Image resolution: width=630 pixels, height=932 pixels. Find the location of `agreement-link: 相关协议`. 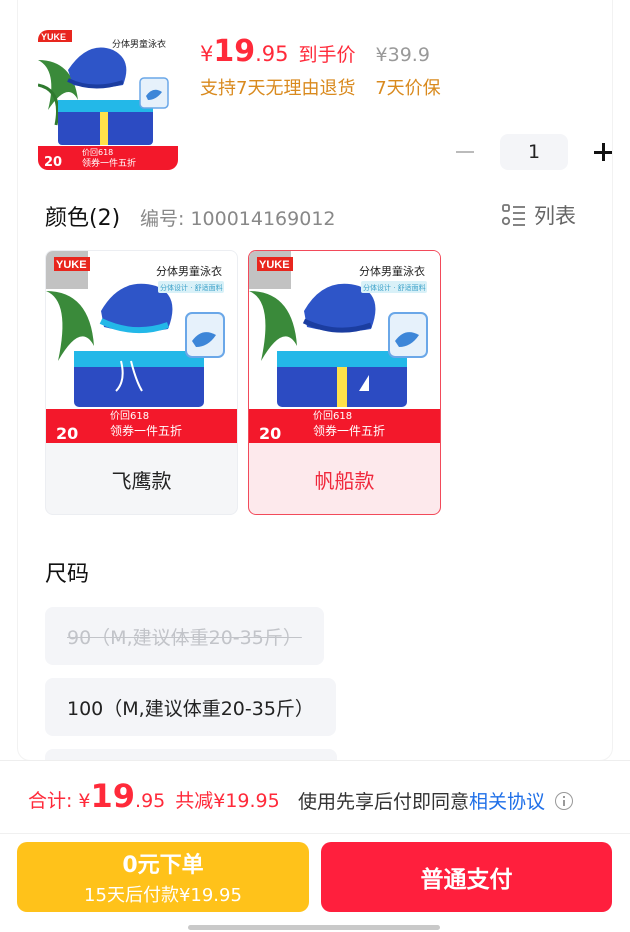

agreement-link: 相关协议 is located at coordinates (507, 800).